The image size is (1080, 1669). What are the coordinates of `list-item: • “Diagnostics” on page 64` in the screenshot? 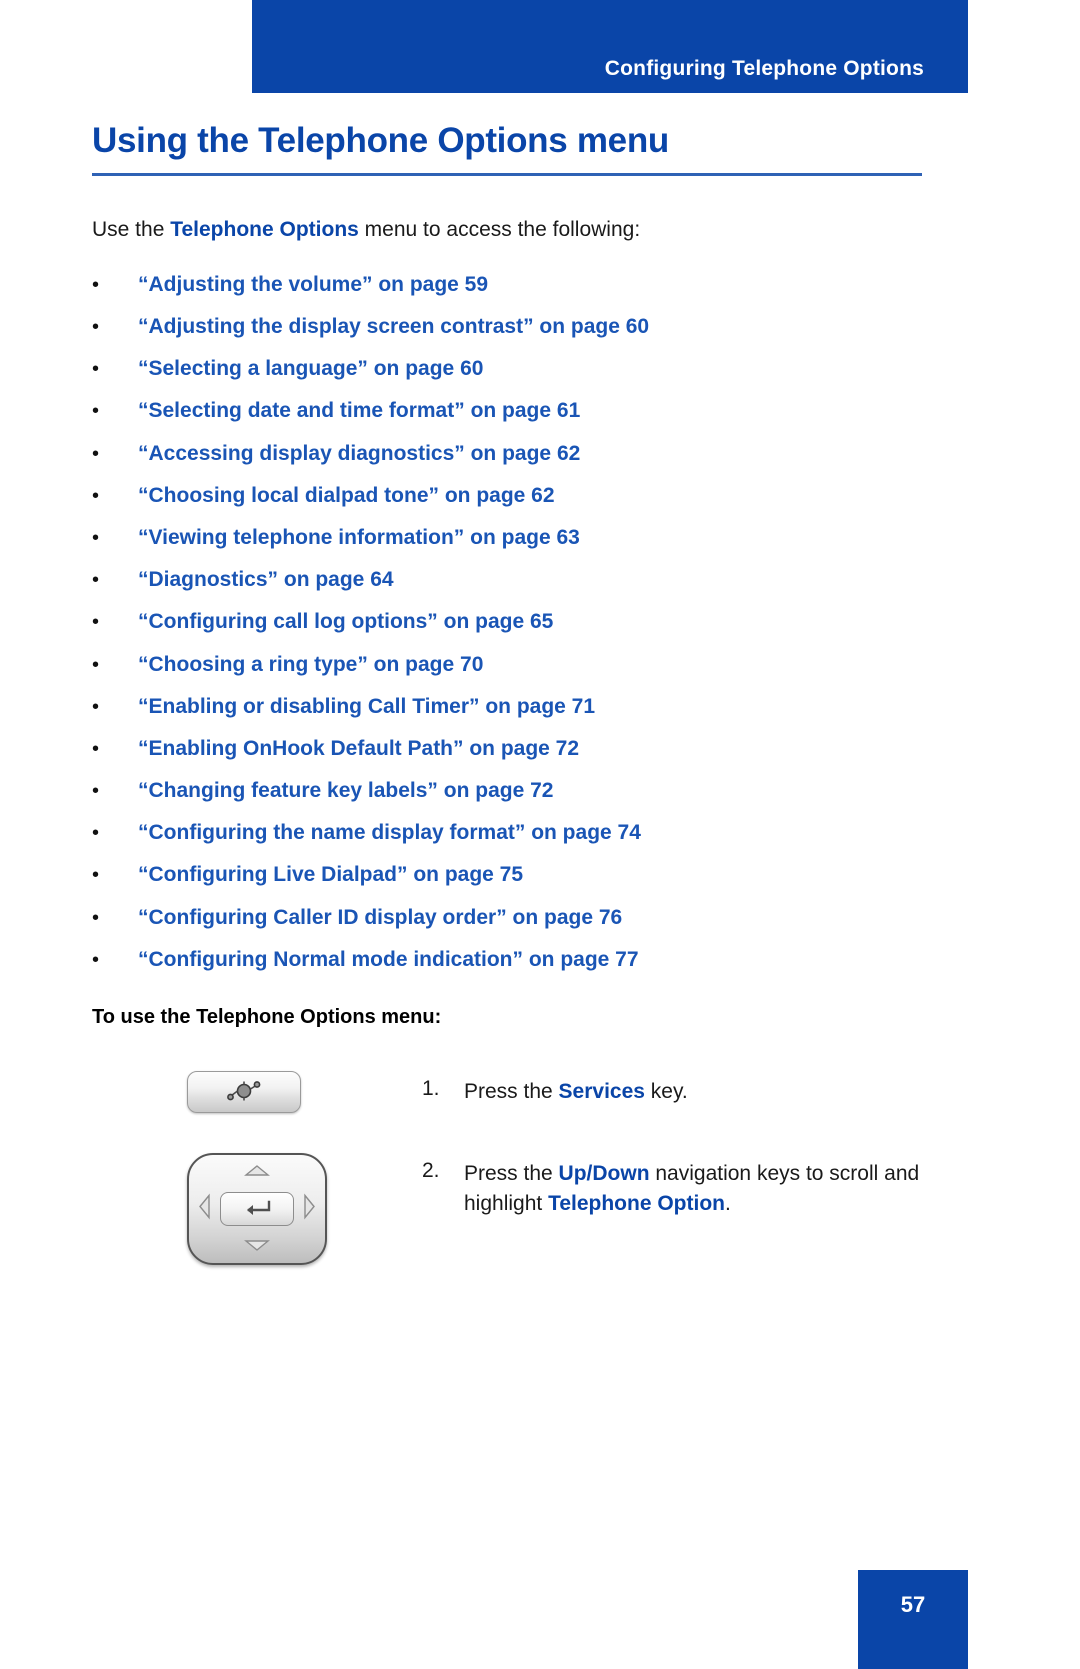 It's located at (507, 579).